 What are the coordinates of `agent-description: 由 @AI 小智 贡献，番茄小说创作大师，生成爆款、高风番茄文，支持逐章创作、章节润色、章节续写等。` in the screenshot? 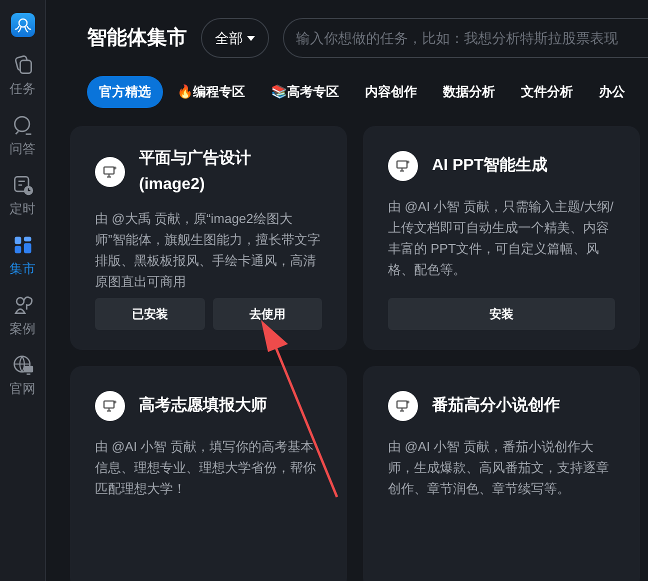 It's located at (499, 468).